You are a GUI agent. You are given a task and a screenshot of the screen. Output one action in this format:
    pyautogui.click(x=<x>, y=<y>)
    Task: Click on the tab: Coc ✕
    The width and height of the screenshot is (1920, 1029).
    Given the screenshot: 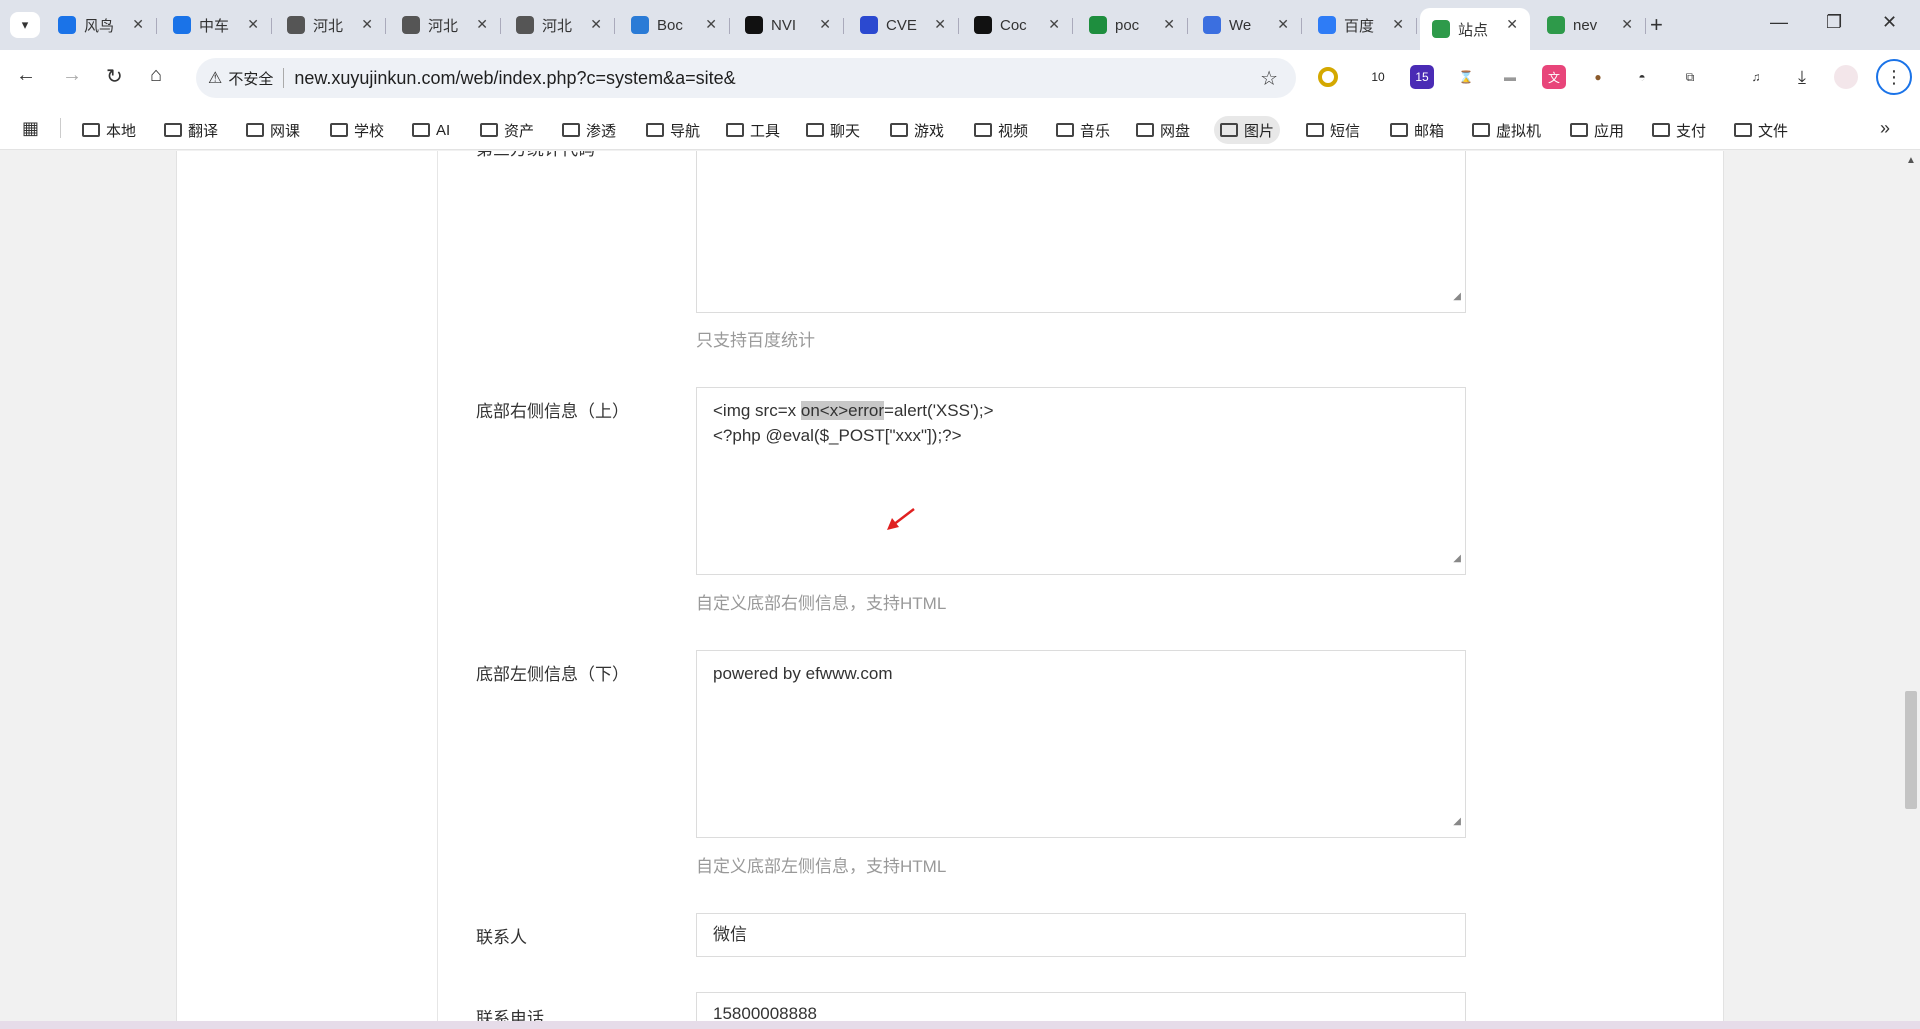 What is the action you would take?
    pyautogui.click(x=1017, y=25)
    